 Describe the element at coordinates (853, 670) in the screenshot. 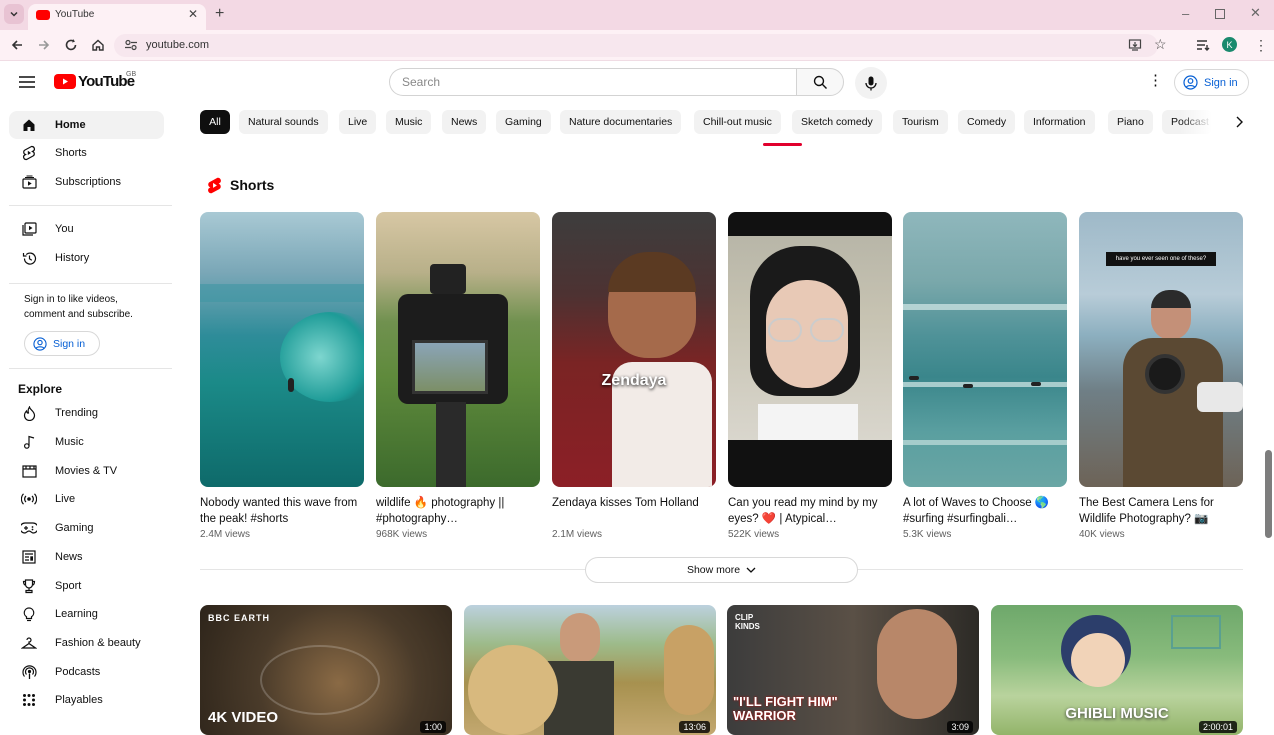

I see `video-thumbnail: CLIP KINDS "I'LL FIGHT HIM" WARRIOR 3:09` at that location.